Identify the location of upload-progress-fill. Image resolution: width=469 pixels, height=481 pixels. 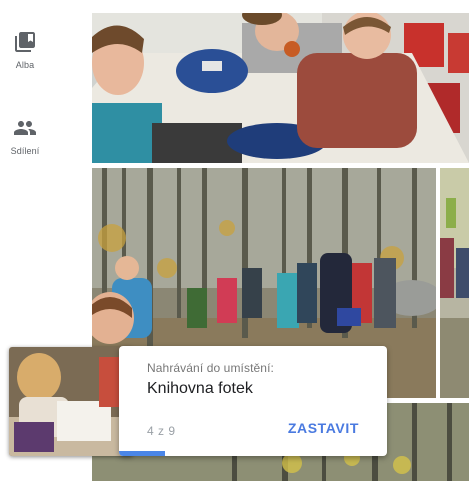
(142, 453).